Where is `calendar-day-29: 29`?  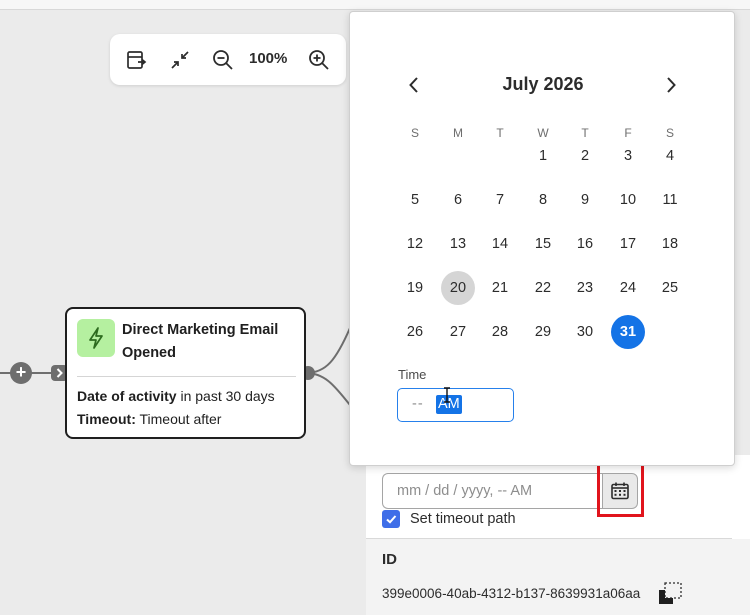
calendar-day-29: 29 is located at coordinates (543, 332).